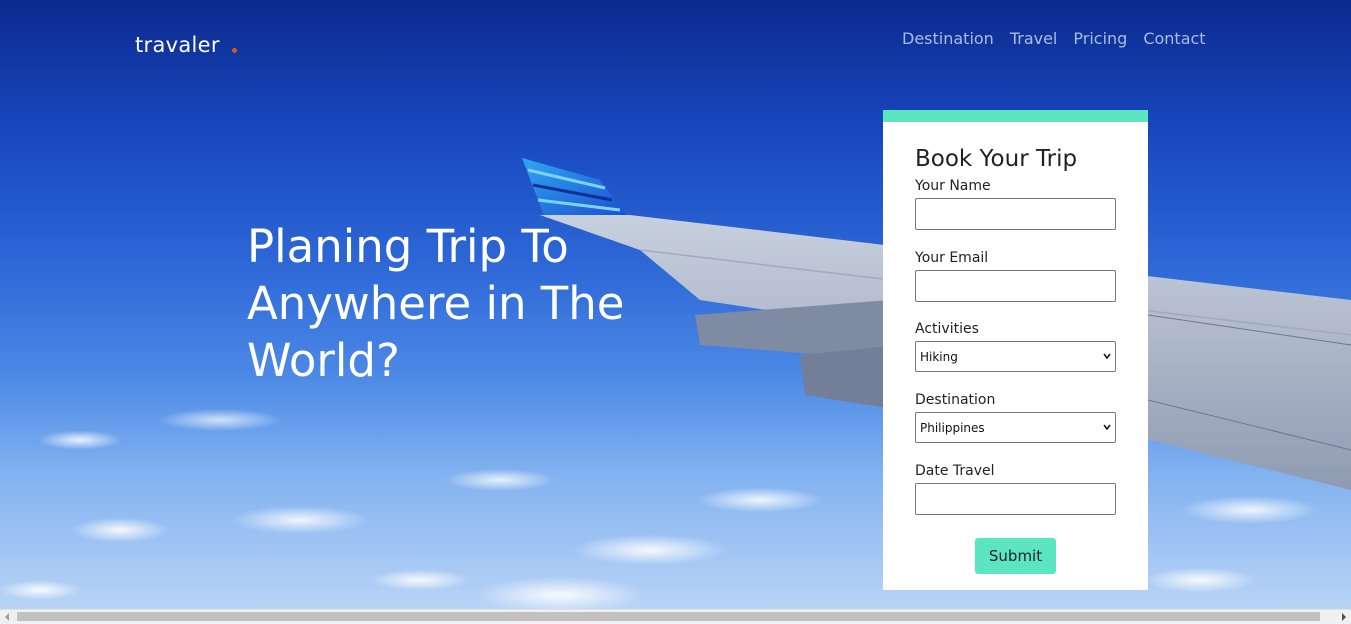 The height and width of the screenshot is (624, 1351). I want to click on scrollbar-thumb, so click(668, 616).